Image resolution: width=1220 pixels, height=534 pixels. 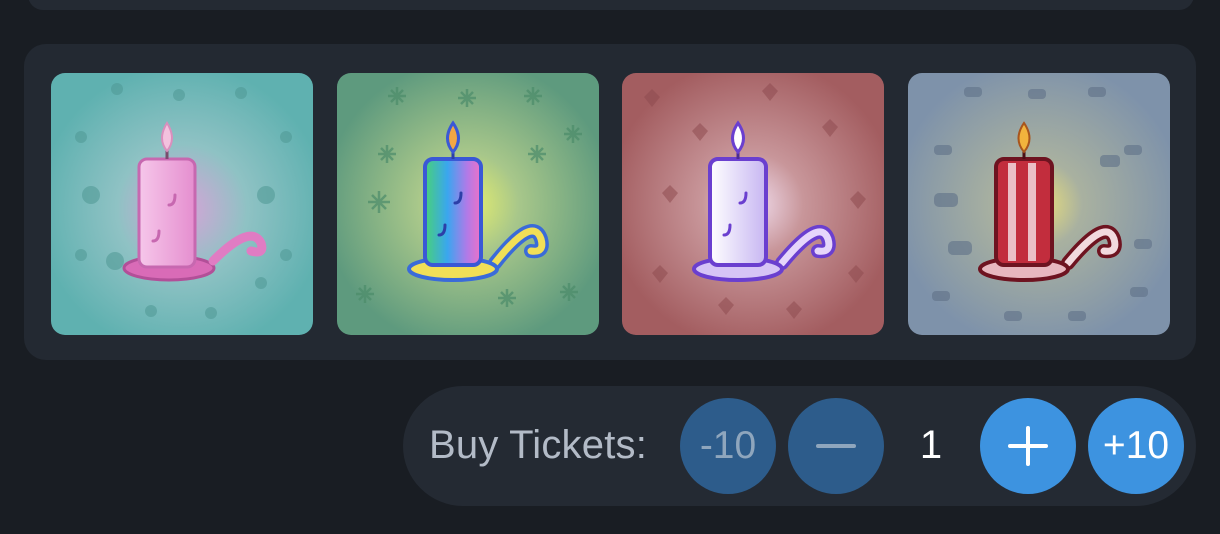 I want to click on increment-button, so click(x=1028, y=446).